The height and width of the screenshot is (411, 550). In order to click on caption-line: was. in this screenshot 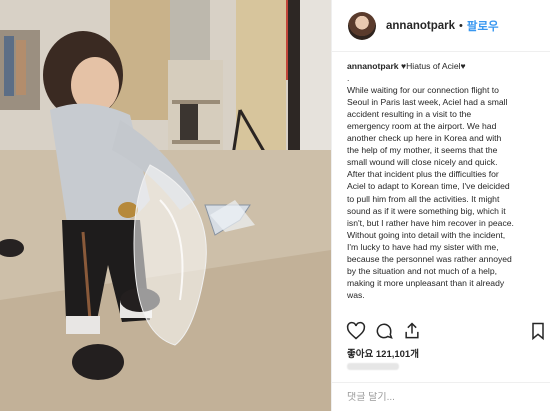, I will do `click(356, 294)`.